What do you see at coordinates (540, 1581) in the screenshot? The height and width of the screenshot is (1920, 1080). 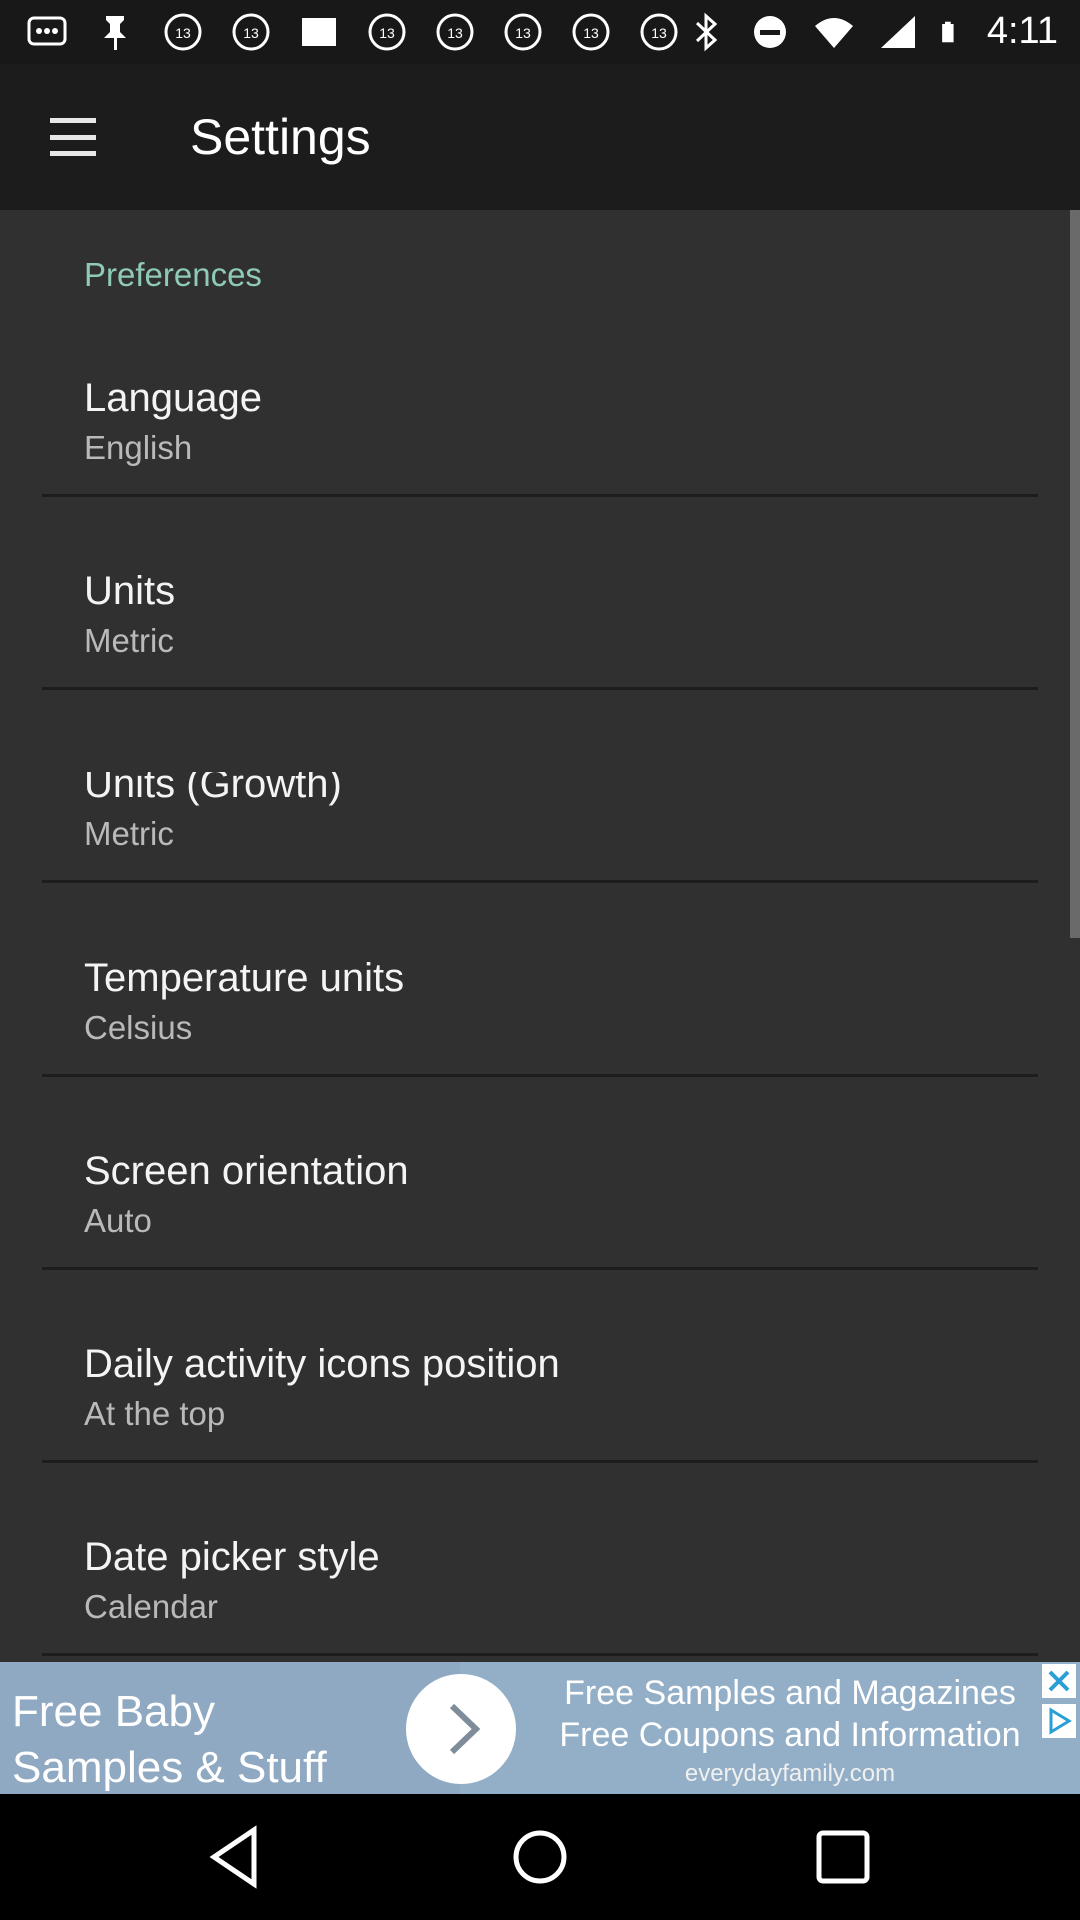 I see `pref-item-date-picker-style: Date picker style Calendar` at bounding box center [540, 1581].